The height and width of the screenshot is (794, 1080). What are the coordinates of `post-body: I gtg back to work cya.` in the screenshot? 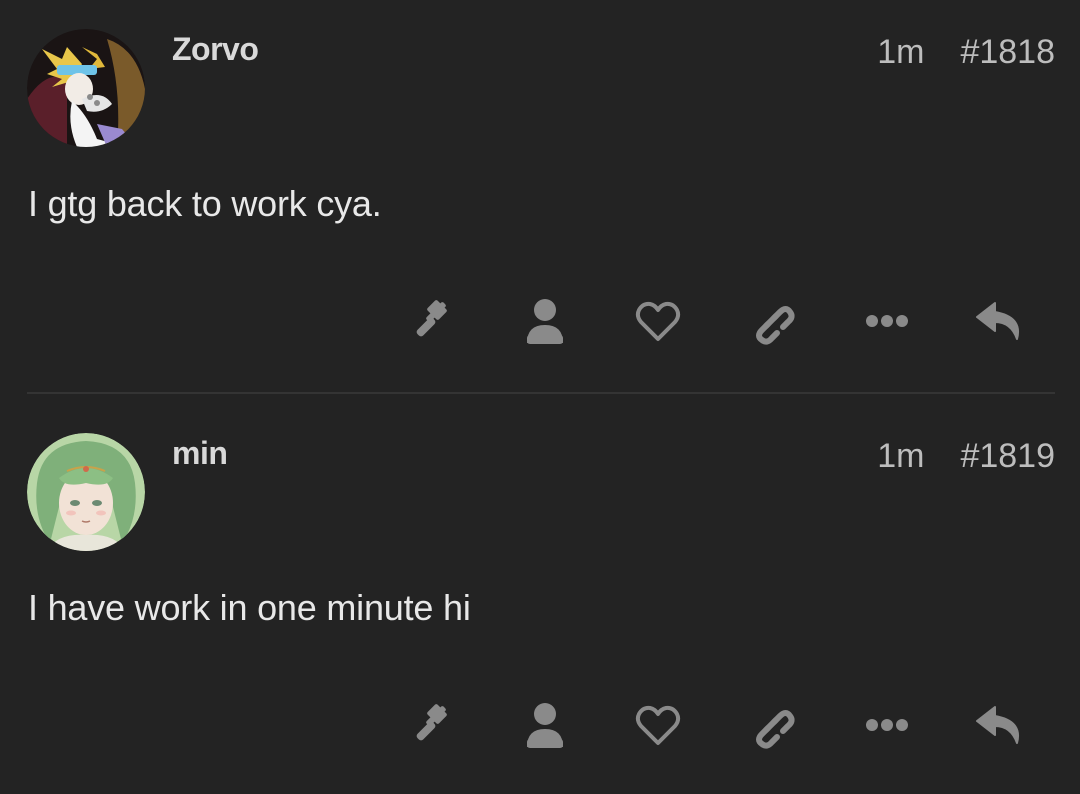 It's located at (205, 203).